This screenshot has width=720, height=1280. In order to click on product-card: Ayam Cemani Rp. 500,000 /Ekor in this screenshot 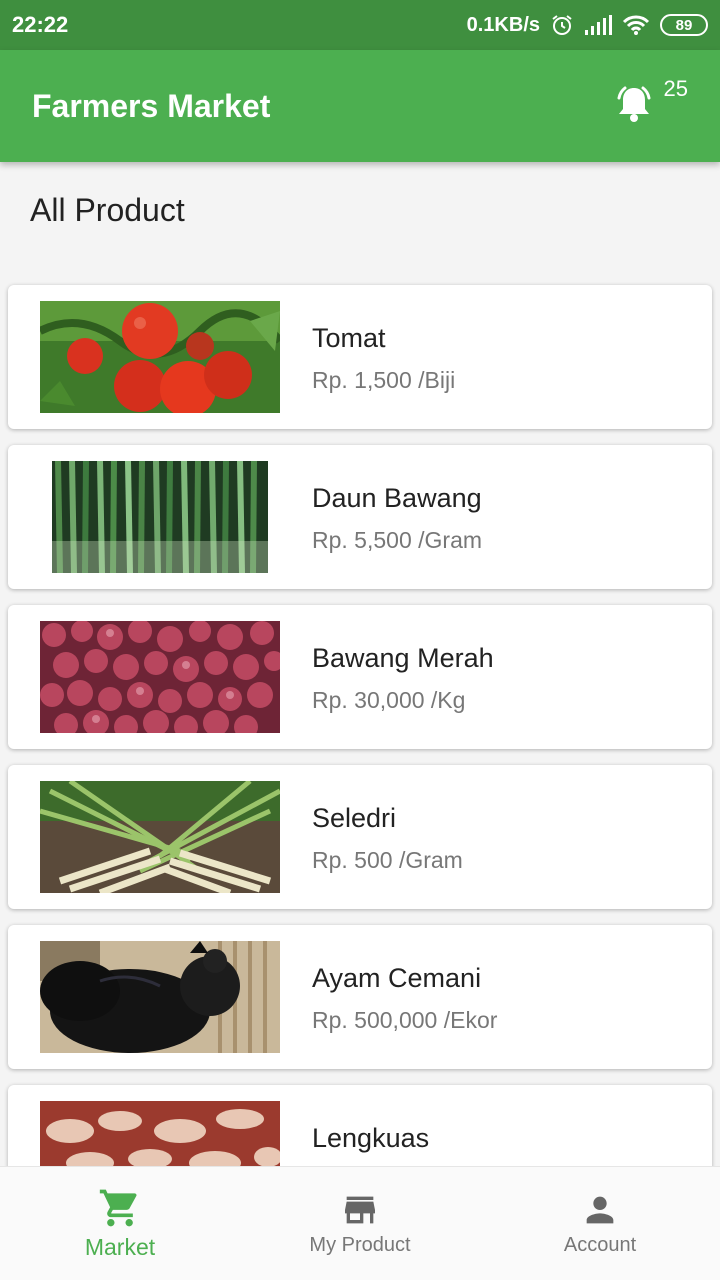, I will do `click(360, 997)`.